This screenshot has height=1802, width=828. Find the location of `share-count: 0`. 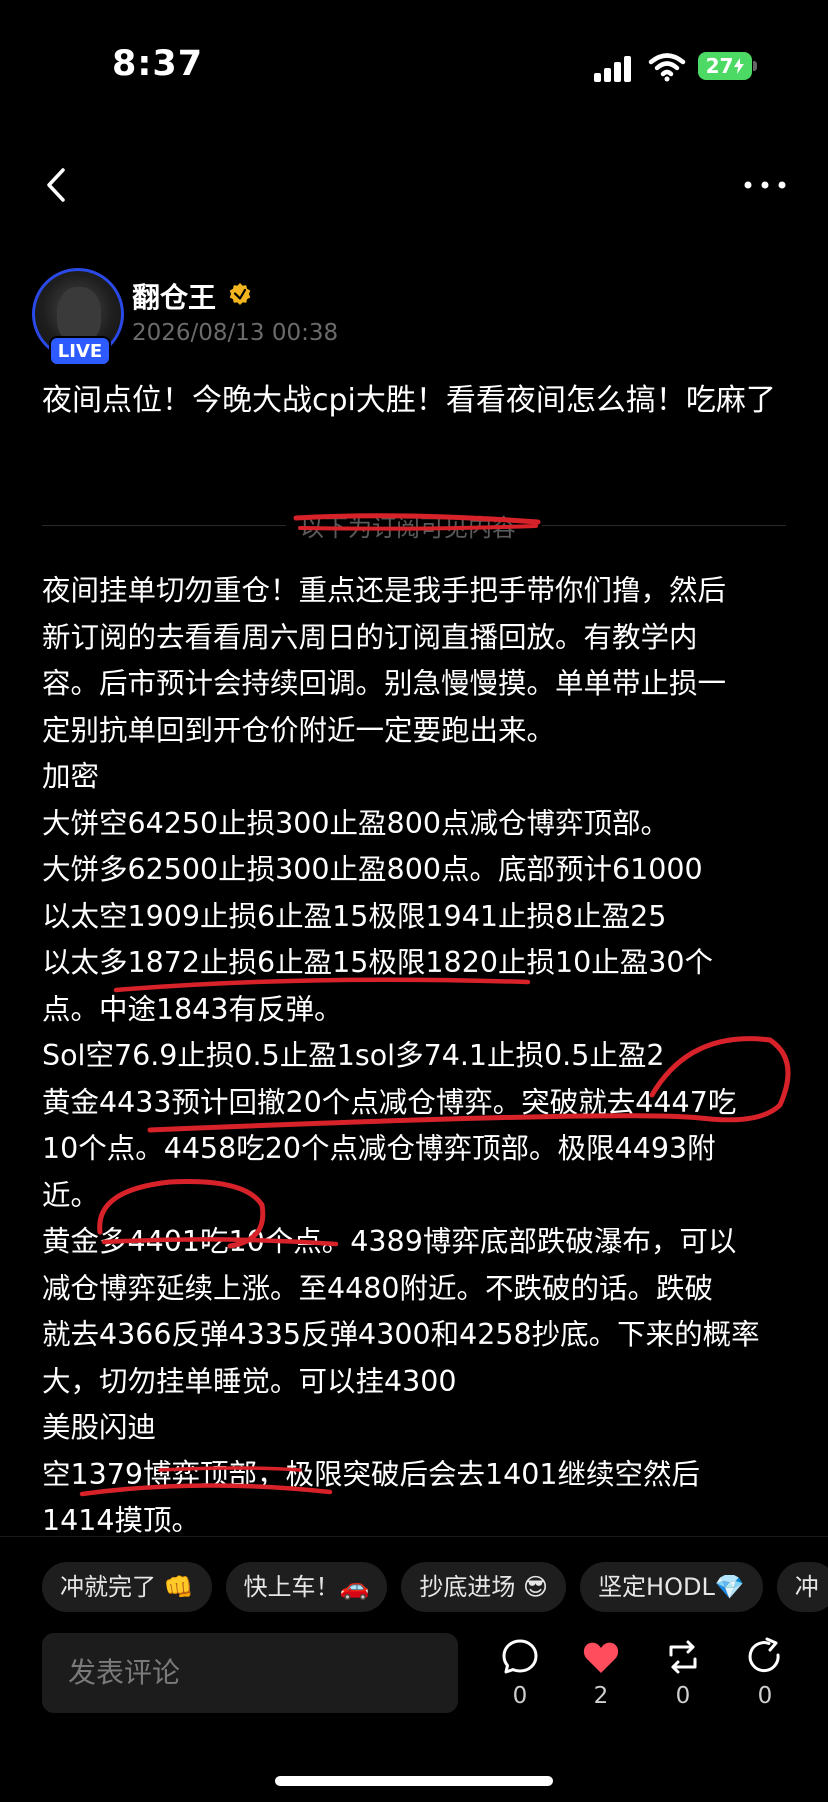

share-count: 0 is located at coordinates (765, 1696).